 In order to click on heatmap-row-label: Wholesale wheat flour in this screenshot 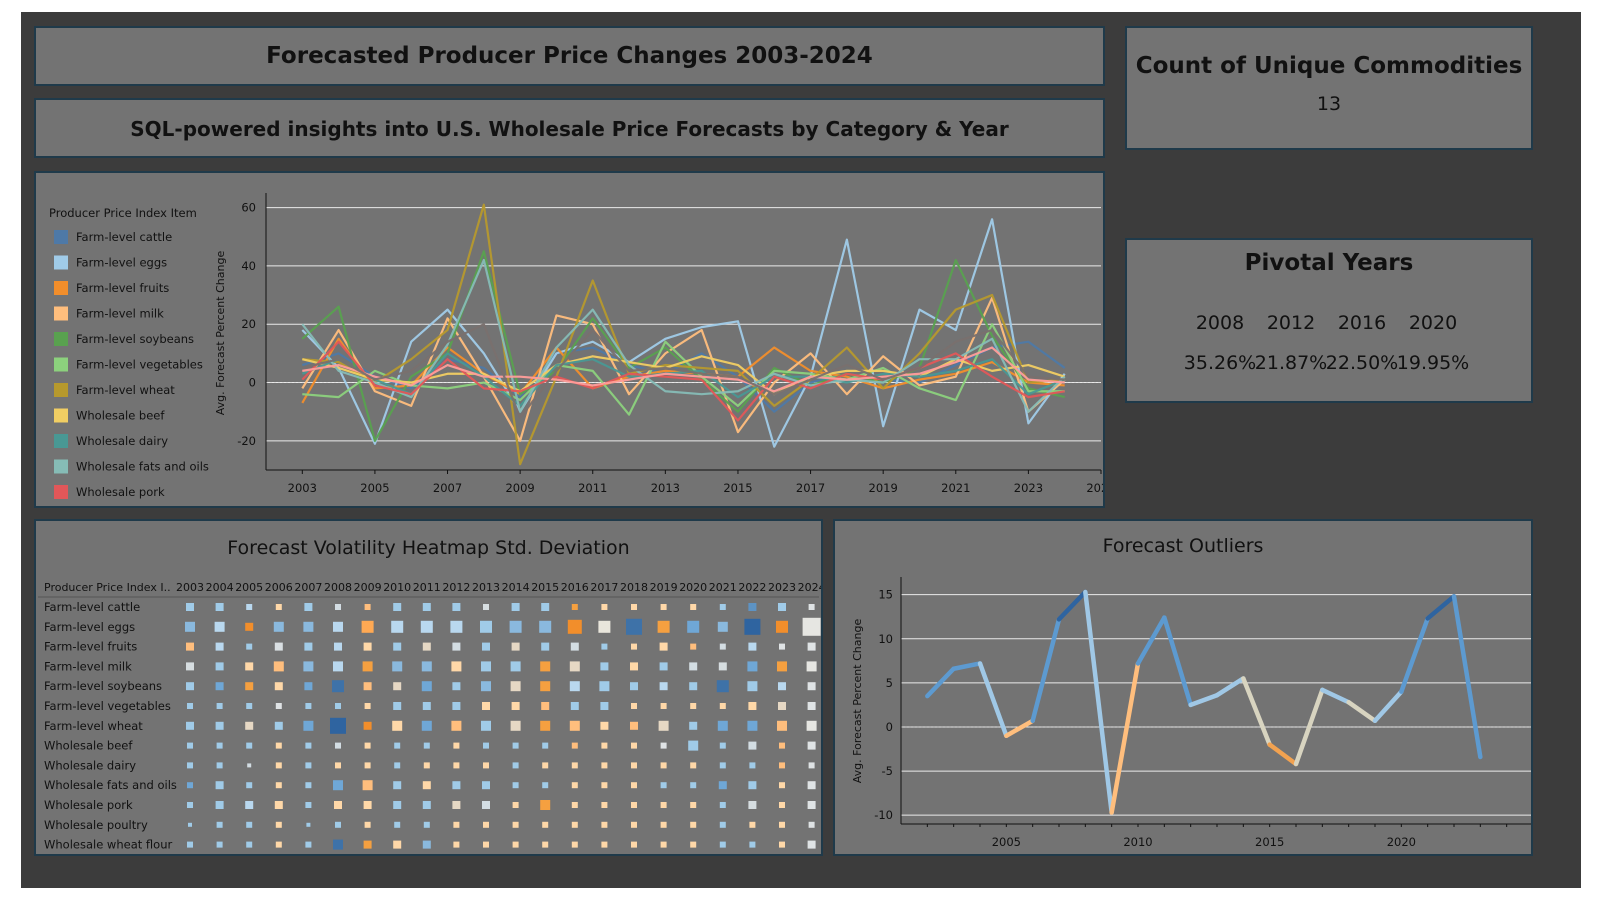, I will do `click(108, 845)`.